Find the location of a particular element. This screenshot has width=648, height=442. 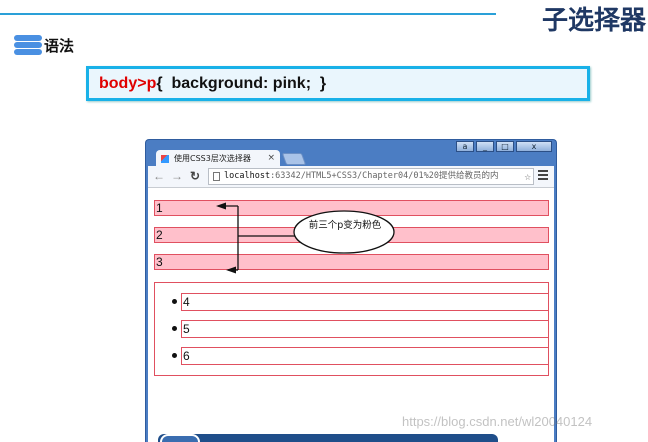

tab-bar: 使用CSS3层次选择器 × is located at coordinates (351, 157).